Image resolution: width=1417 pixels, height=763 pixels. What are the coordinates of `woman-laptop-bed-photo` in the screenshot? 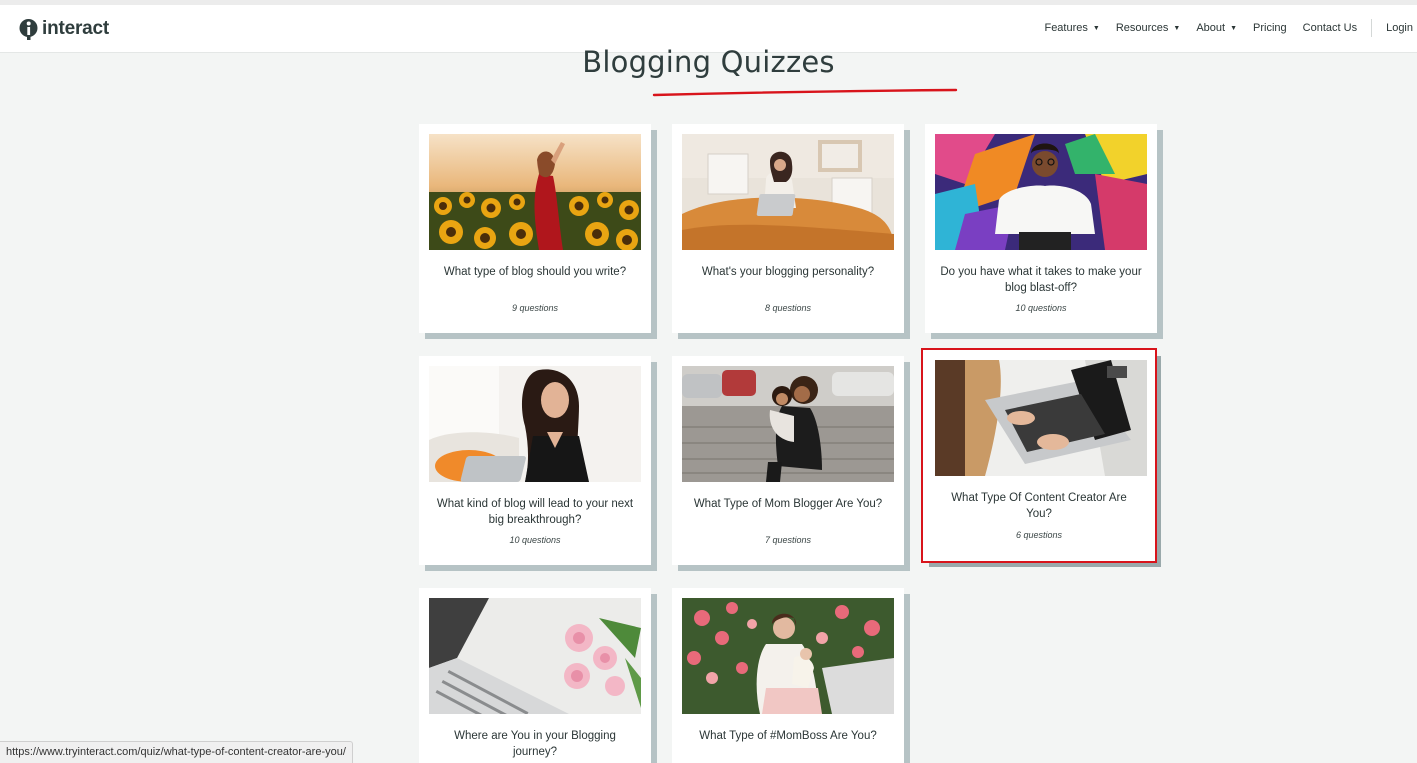 It's located at (788, 192).